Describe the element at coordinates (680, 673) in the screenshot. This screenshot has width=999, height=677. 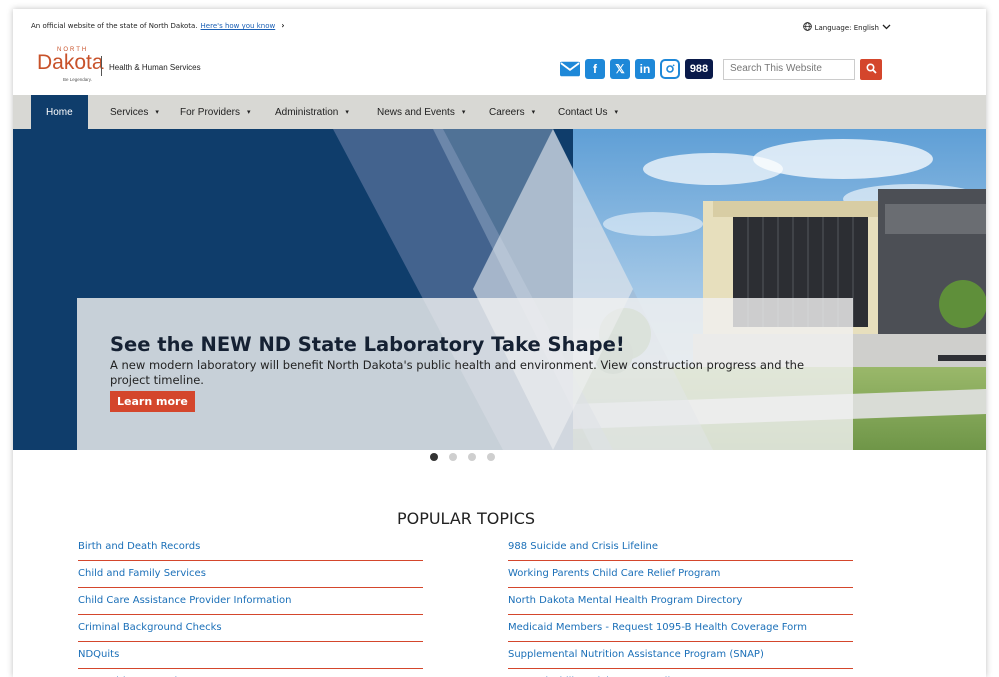
I see `topic-link: State Disability Advisory Council` at that location.